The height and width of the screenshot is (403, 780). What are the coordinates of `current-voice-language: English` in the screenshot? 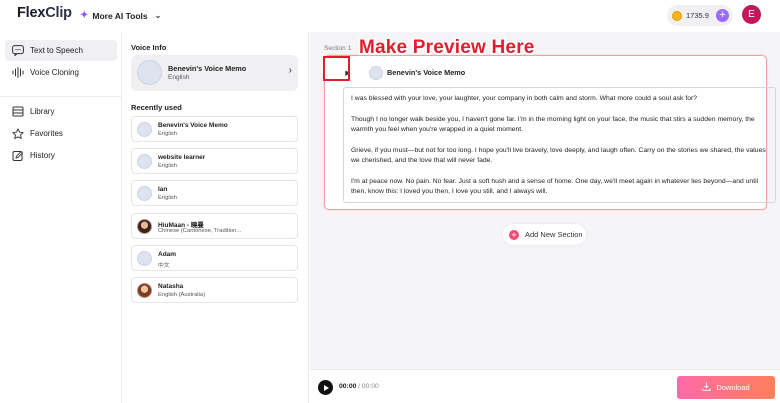 It's located at (179, 77).